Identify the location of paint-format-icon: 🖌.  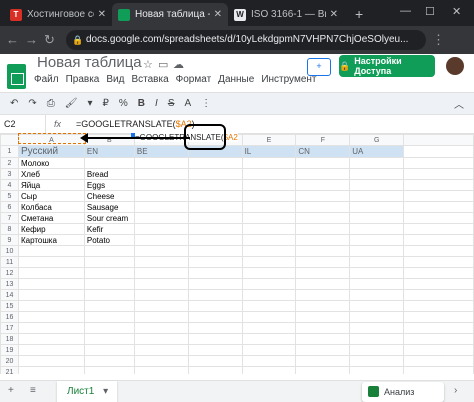
(71, 103).